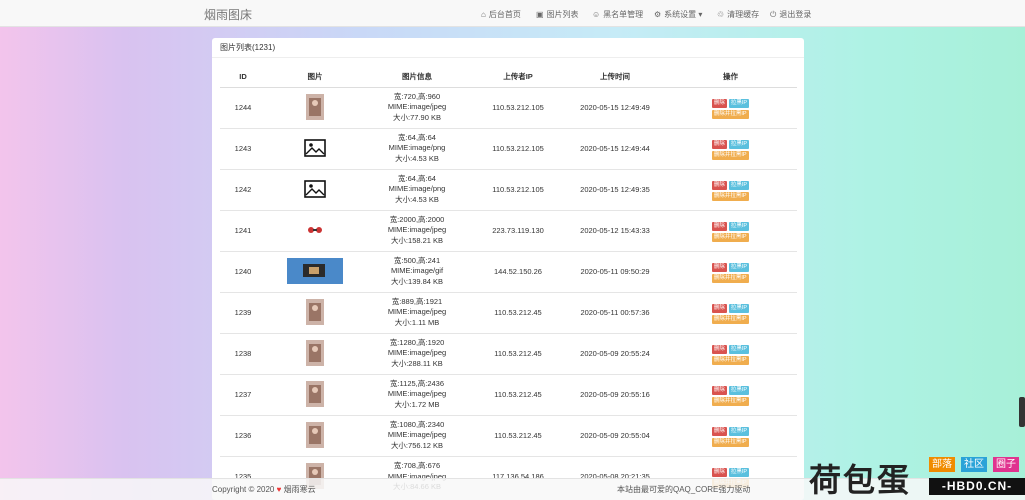 The width and height of the screenshot is (1025, 500). I want to click on nav-item-2: ☺ 黑名单管理, so click(617, 14).